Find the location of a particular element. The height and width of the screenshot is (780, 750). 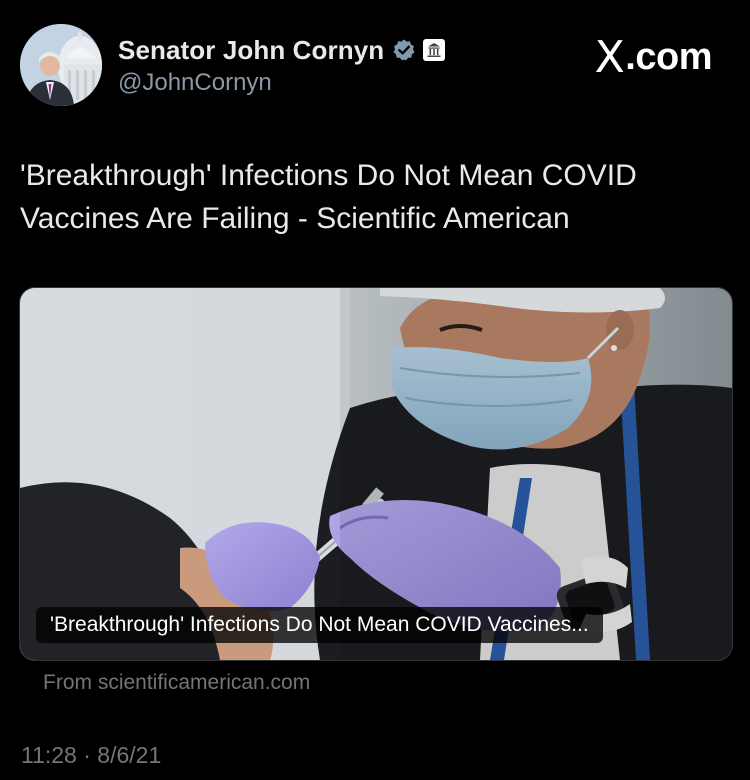

avatar is located at coordinates (61, 65).